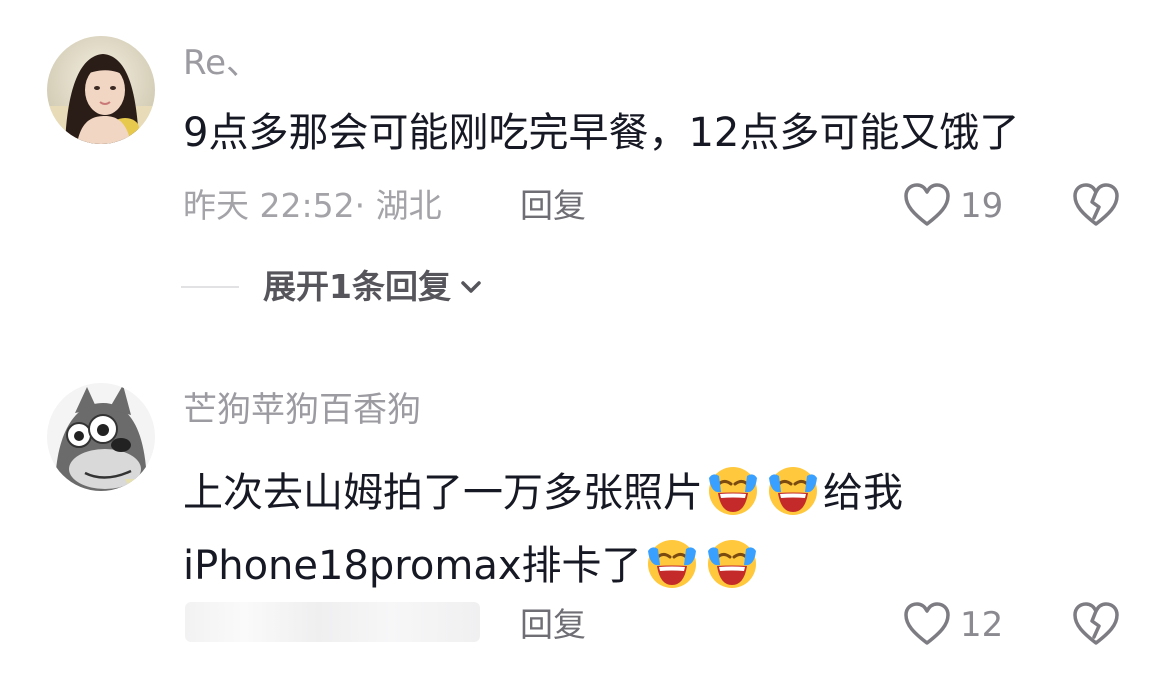 This screenshot has height=678, width=1170. I want to click on redacted-meta, so click(332, 622).